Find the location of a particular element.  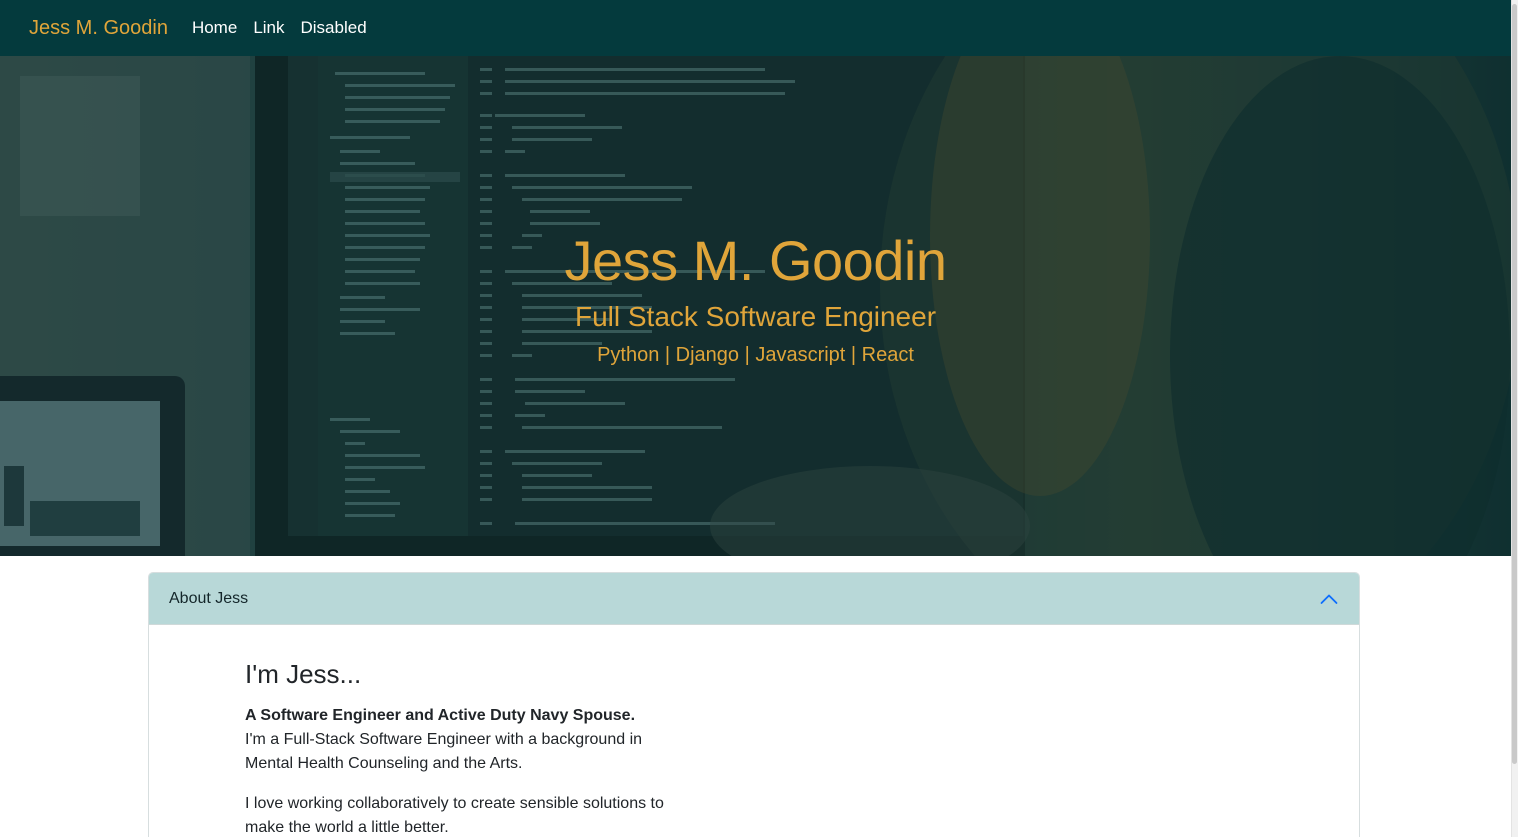

page-scrollbar-thumb is located at coordinates (1514, 384).